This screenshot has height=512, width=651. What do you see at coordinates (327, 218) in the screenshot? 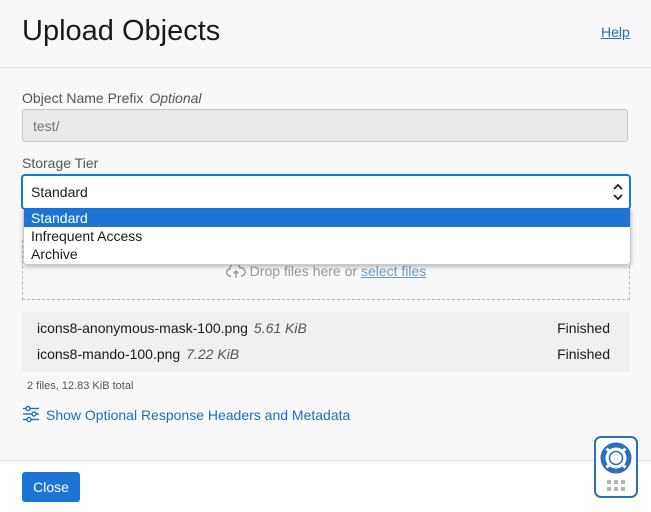
I see `dropdown-option-standard: Standard` at bounding box center [327, 218].